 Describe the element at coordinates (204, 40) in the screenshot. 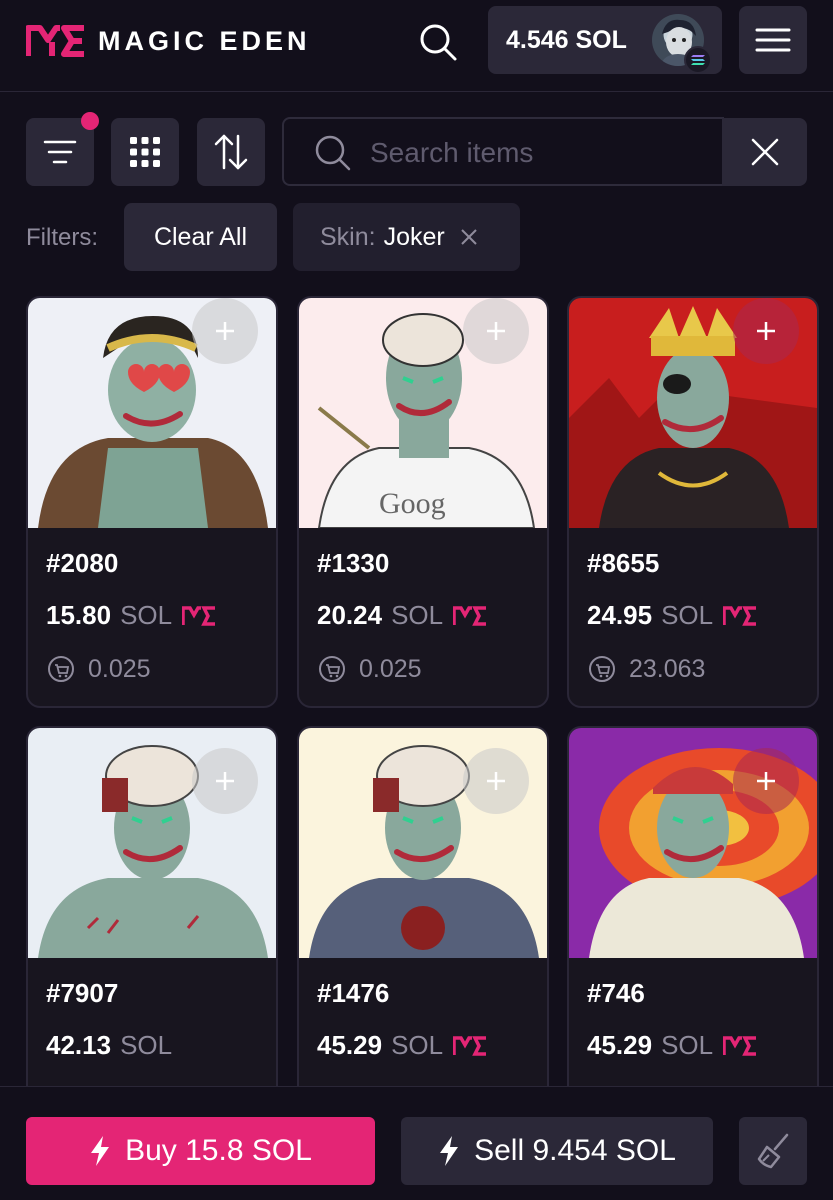

I see `logo-text: MAGIC EDEN` at that location.